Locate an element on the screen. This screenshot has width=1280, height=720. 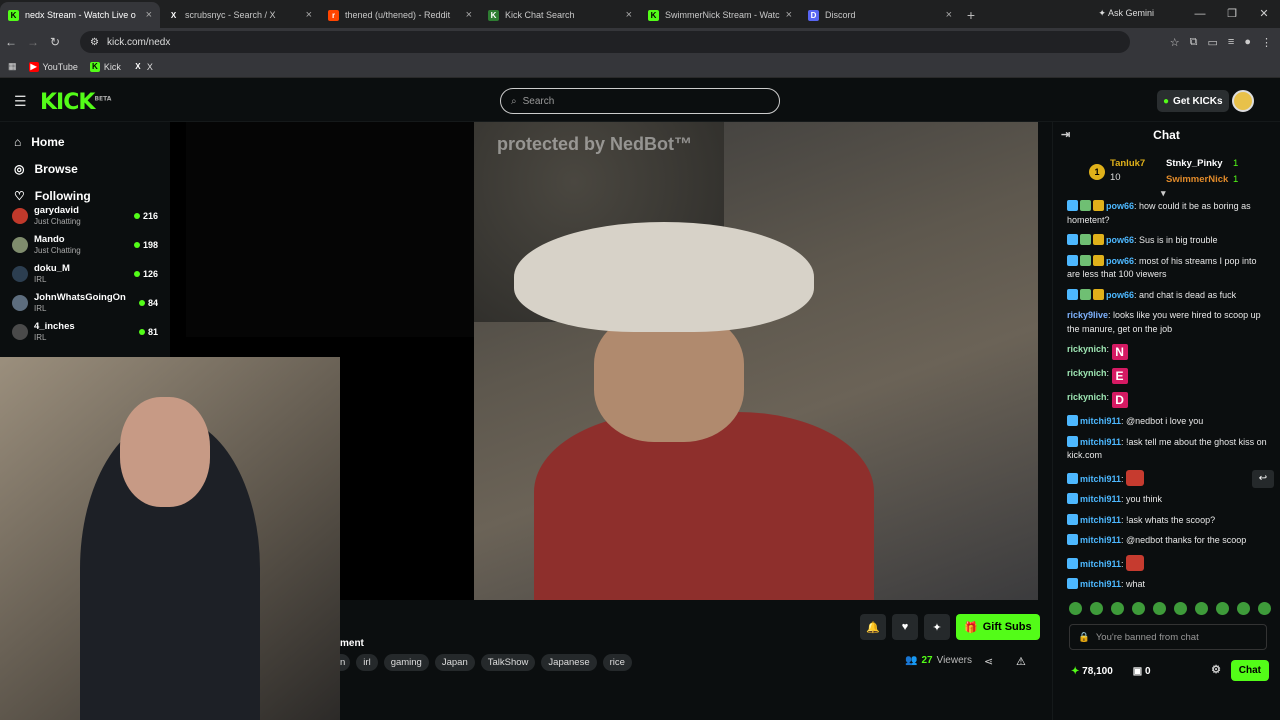
user-avatar is located at coordinates (1243, 101).